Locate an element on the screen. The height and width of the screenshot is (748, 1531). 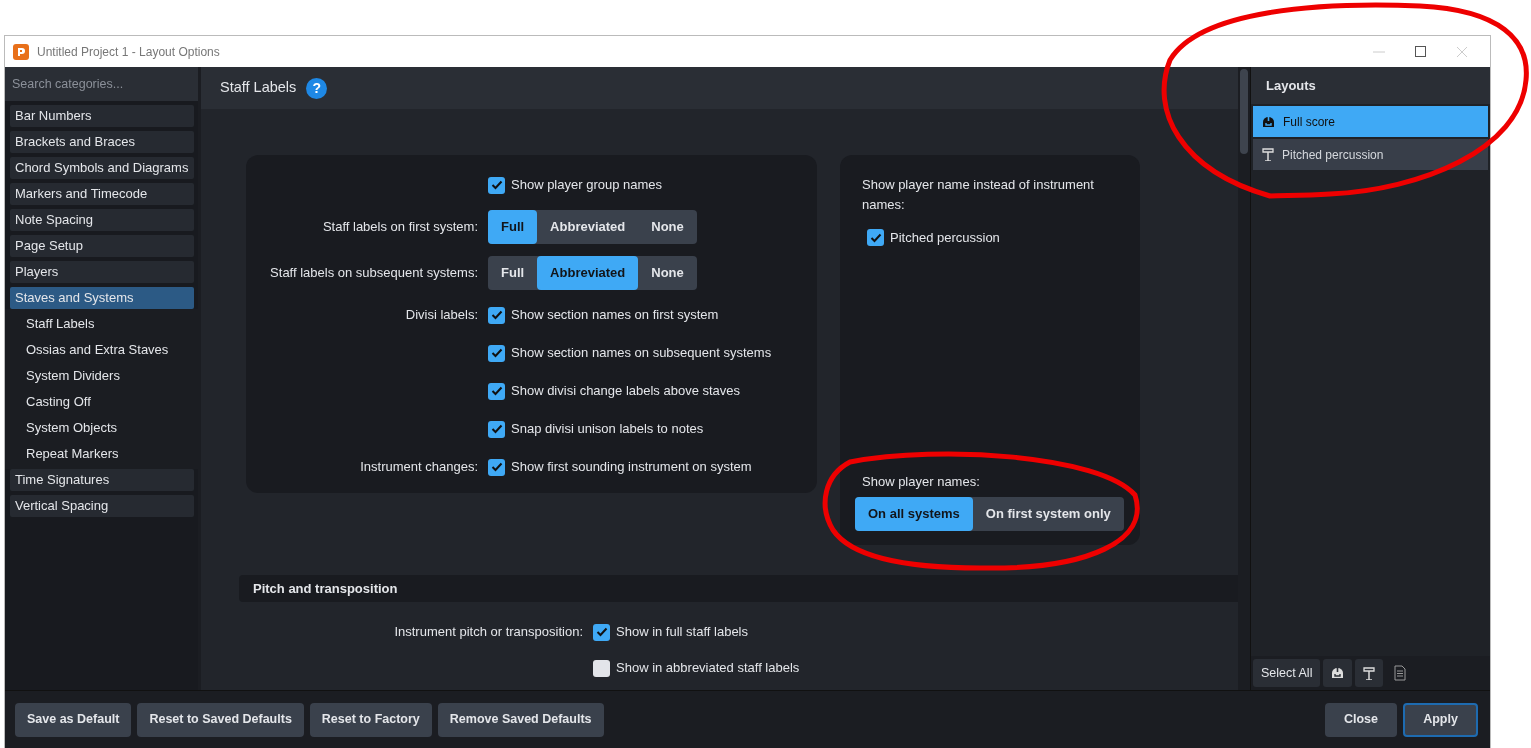
sidebar-subitem: Casting Off is located at coordinates (102, 402).